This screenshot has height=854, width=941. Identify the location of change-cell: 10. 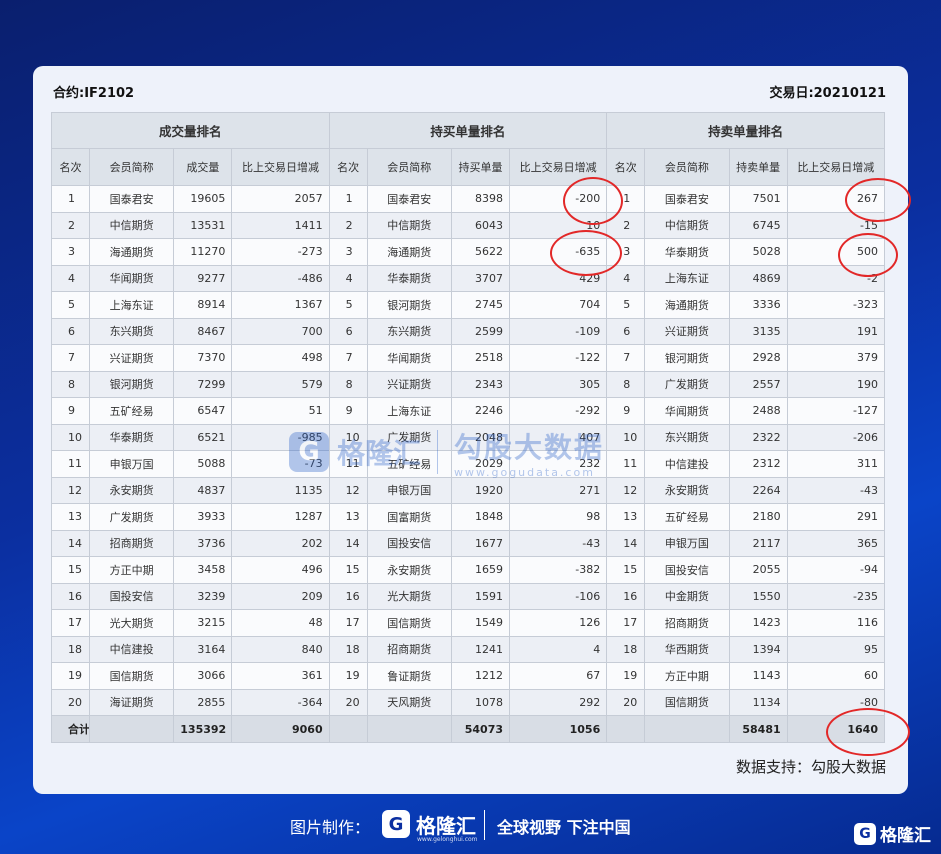
(558, 225).